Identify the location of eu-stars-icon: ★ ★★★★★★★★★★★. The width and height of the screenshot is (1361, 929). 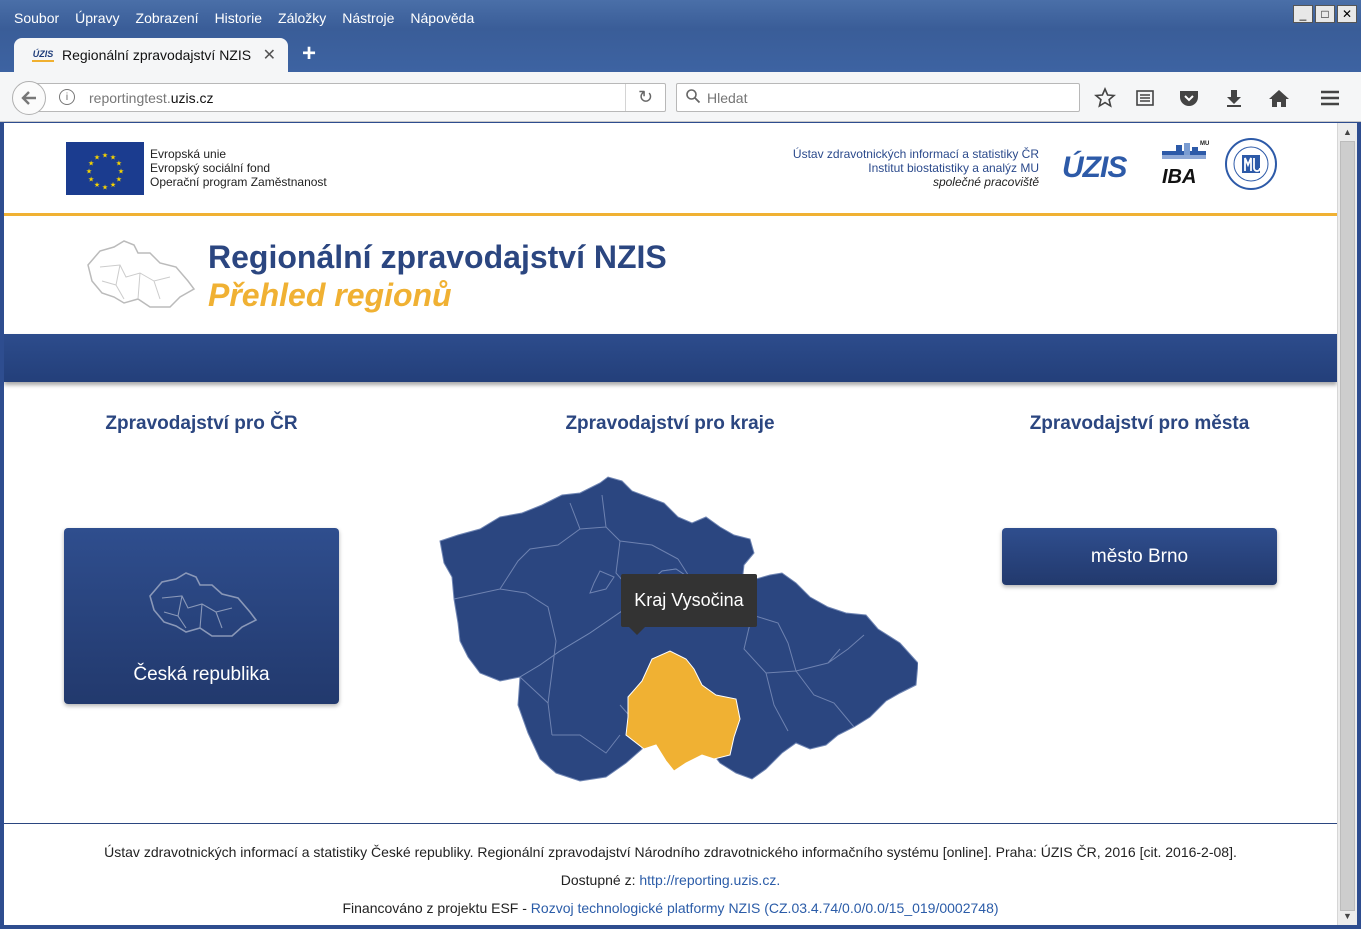
(105, 171).